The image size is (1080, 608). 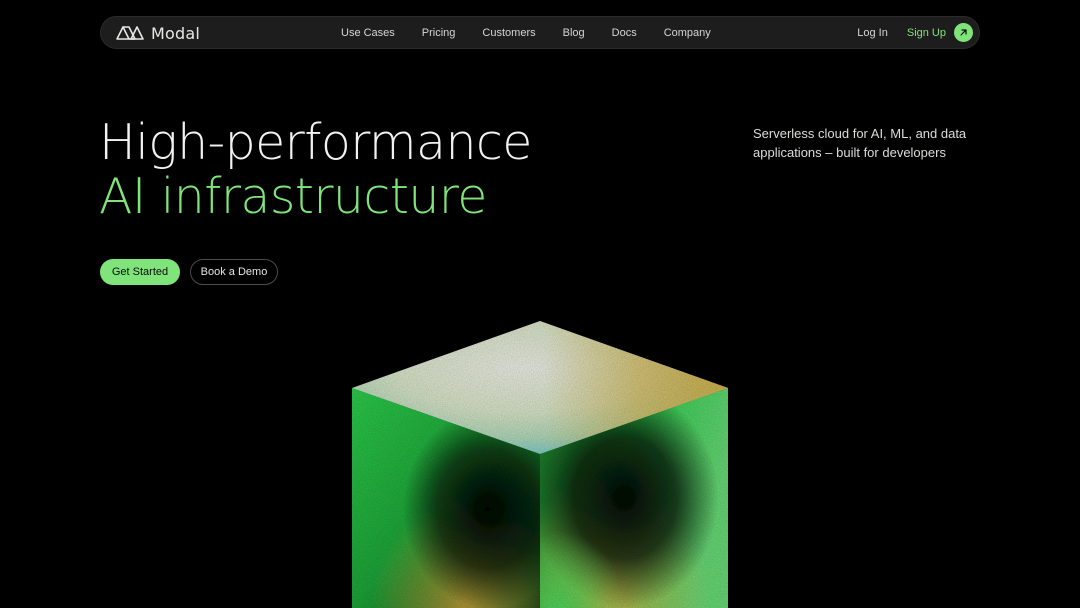 I want to click on brand-name: Modal, so click(x=175, y=33).